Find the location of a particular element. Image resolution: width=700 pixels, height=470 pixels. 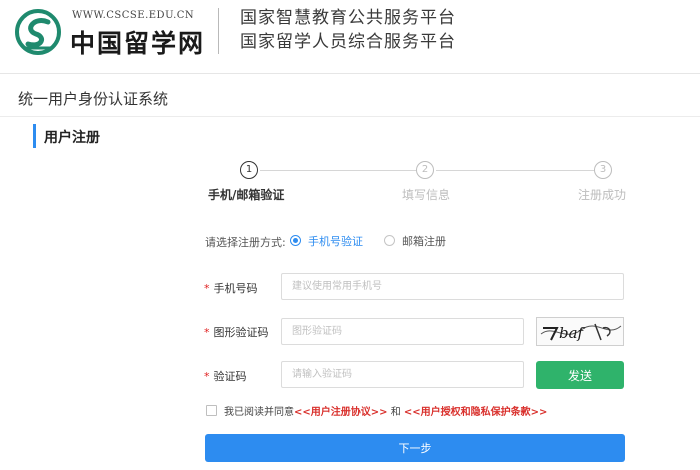

logo-emblem-icon is located at coordinates (38, 32).